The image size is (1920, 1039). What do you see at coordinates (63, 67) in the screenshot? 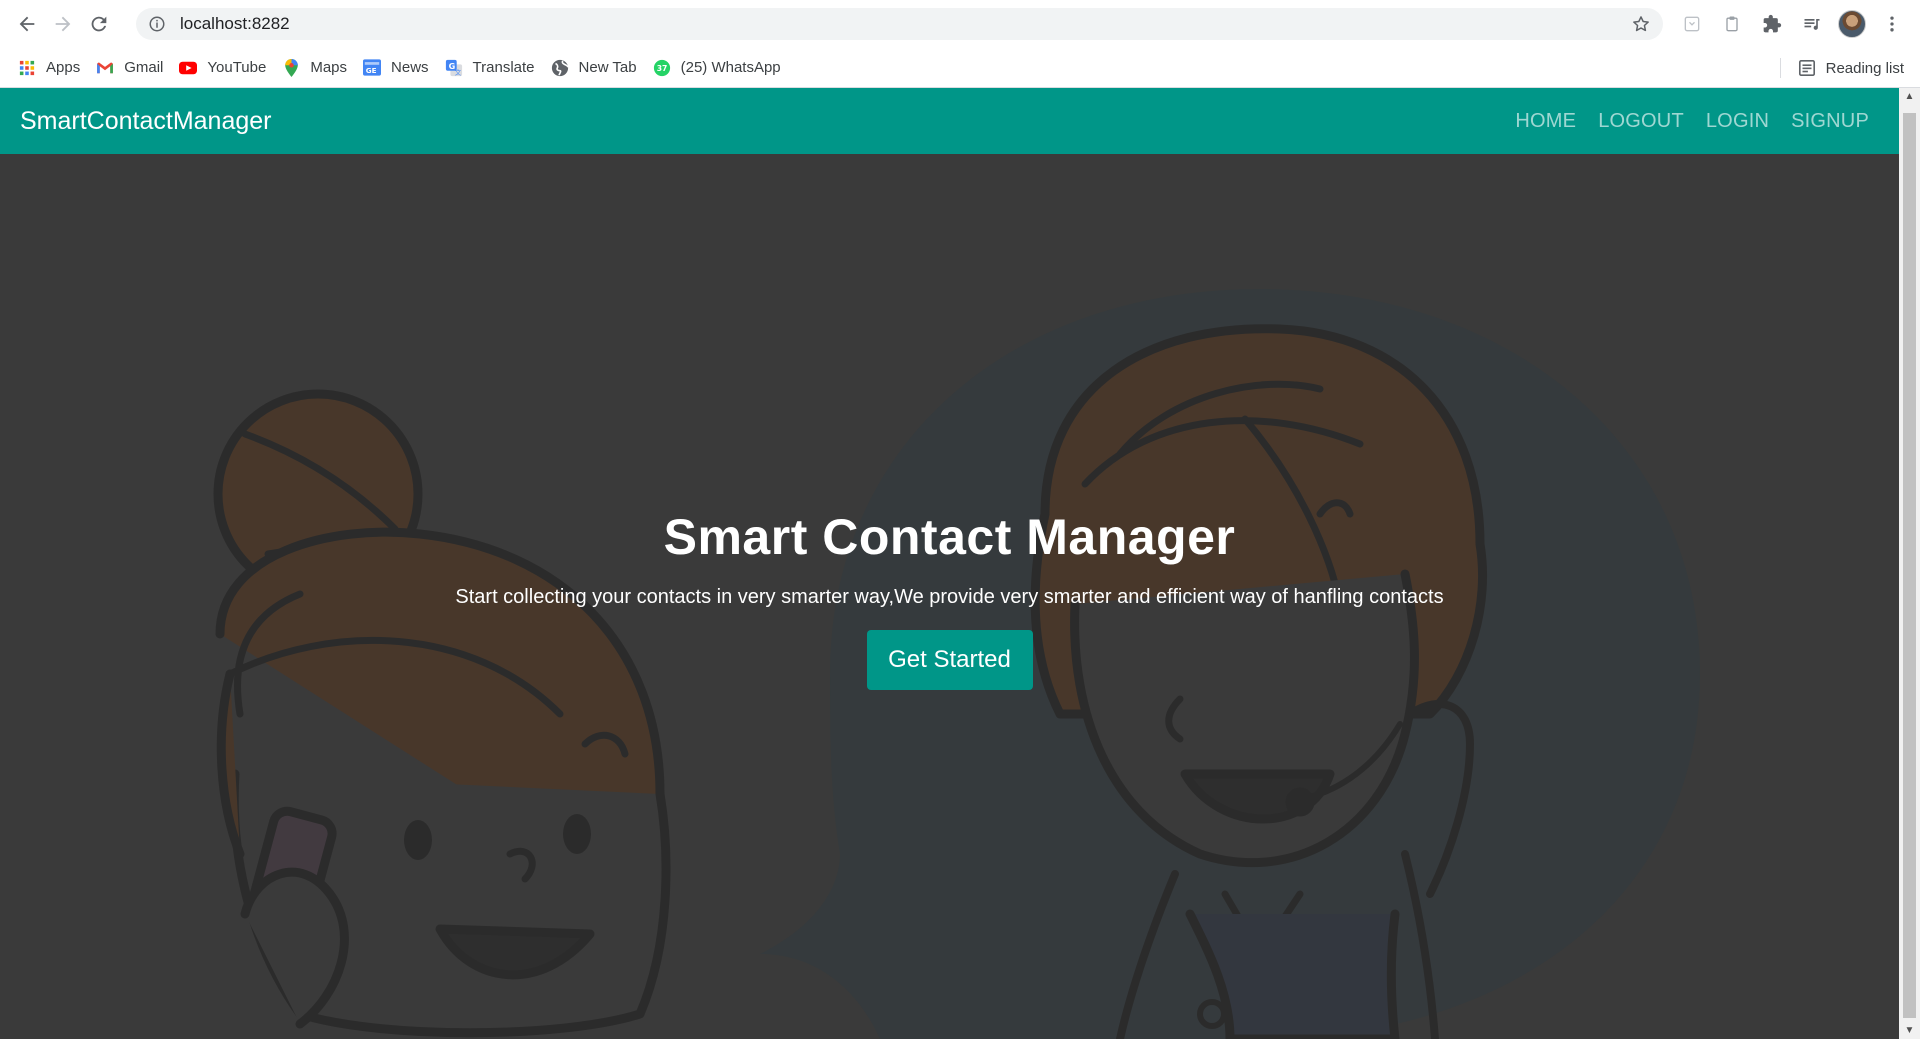
I see `bookmark-label: Apps` at bounding box center [63, 67].